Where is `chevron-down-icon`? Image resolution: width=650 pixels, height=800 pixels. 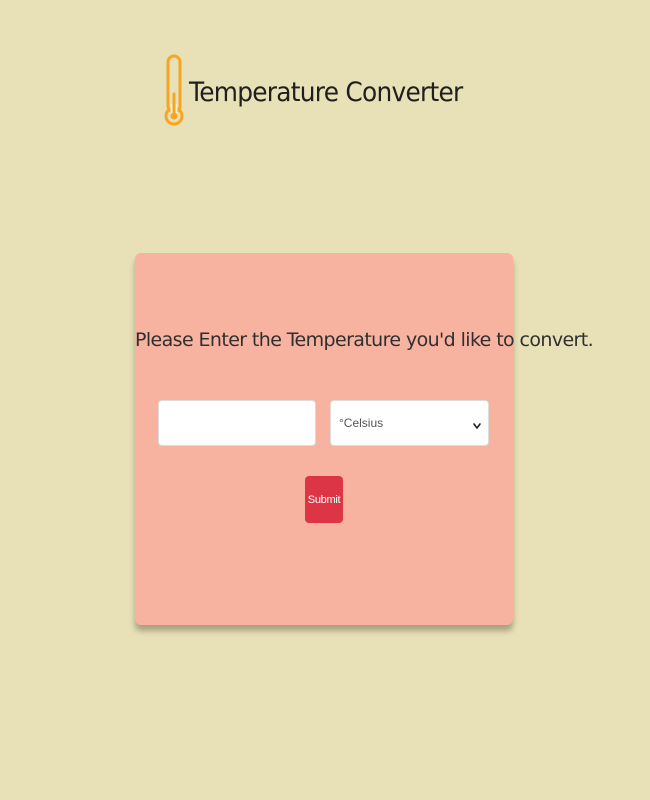
chevron-down-icon is located at coordinates (477, 423).